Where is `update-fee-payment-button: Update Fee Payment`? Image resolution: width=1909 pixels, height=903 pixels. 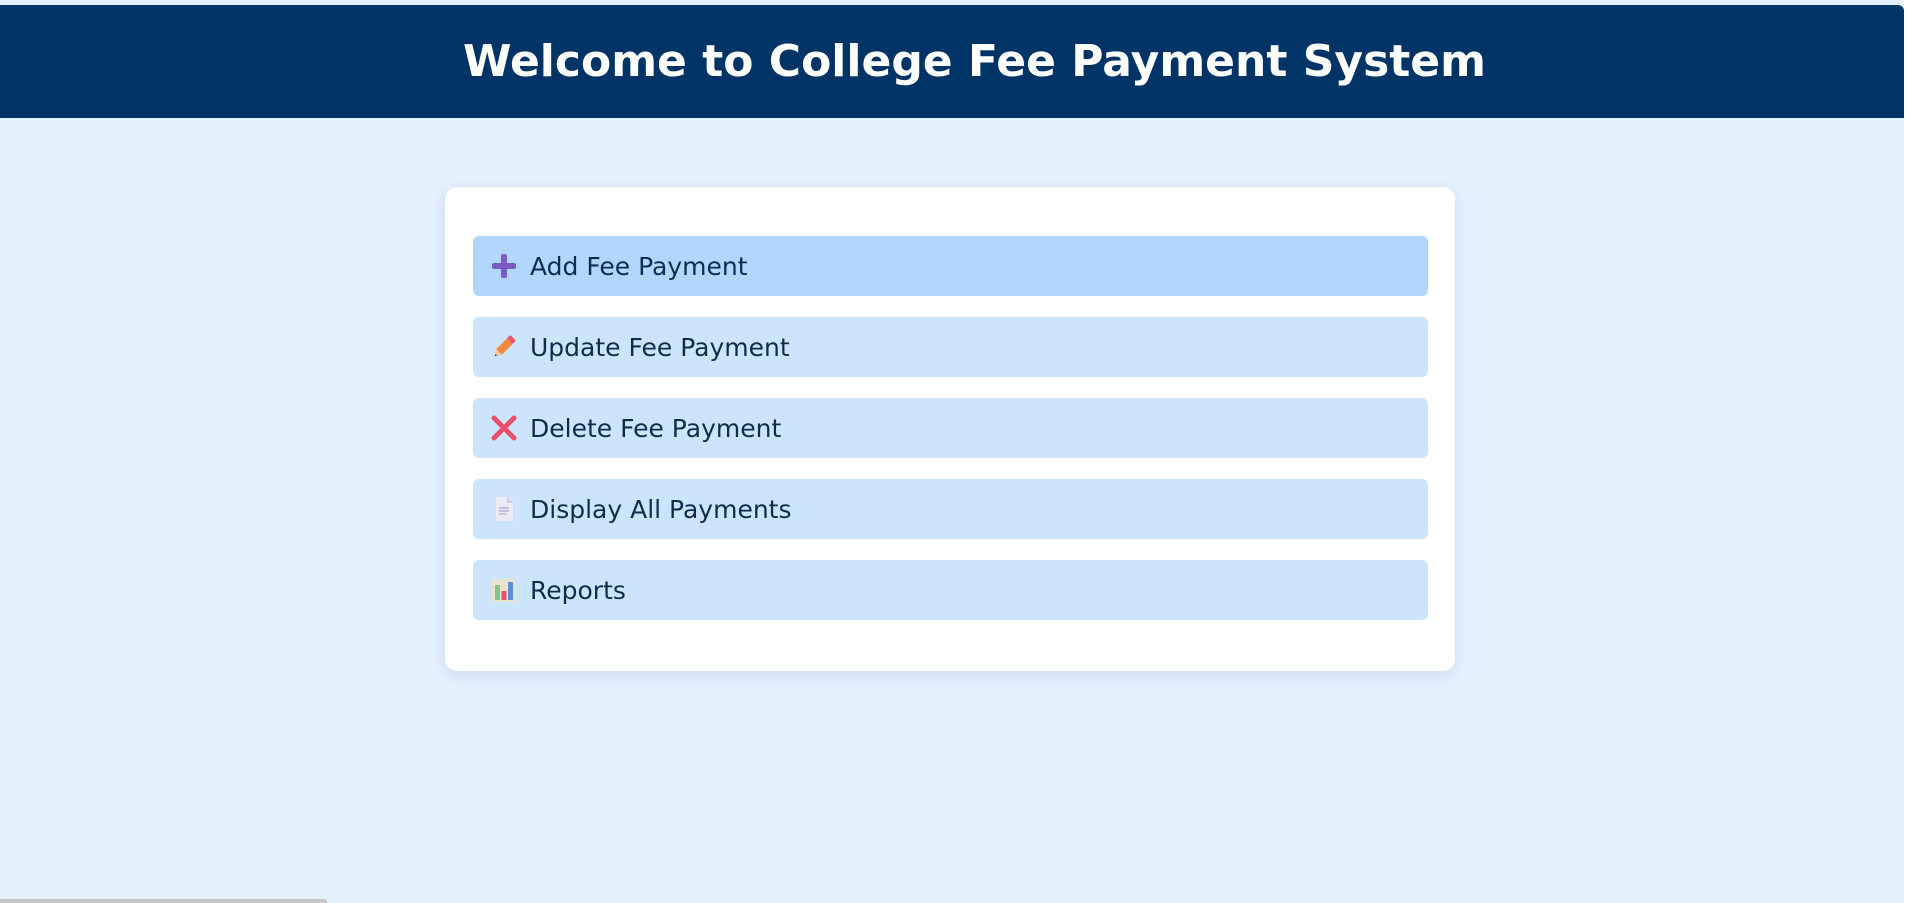
update-fee-payment-button: Update Fee Payment is located at coordinates (950, 347).